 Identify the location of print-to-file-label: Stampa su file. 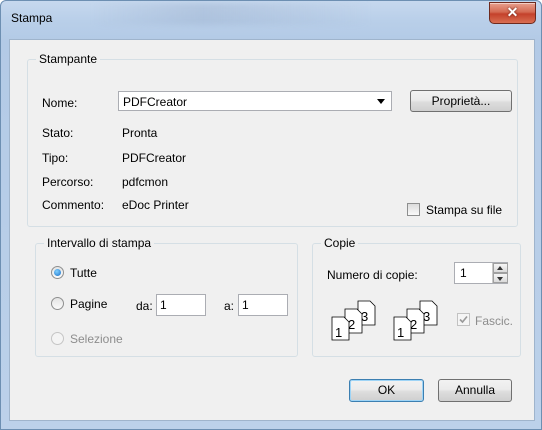
(464, 210).